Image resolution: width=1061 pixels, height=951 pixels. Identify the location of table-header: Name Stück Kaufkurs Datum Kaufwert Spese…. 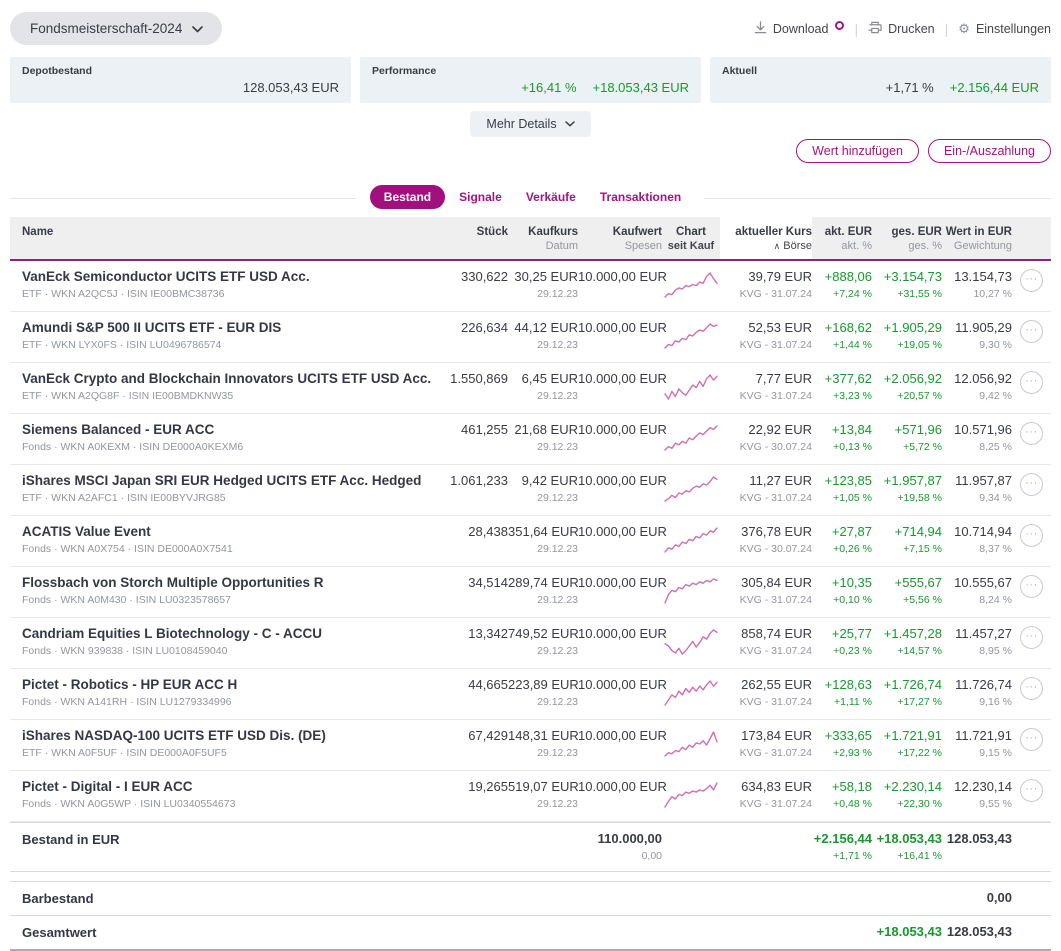
(530, 239).